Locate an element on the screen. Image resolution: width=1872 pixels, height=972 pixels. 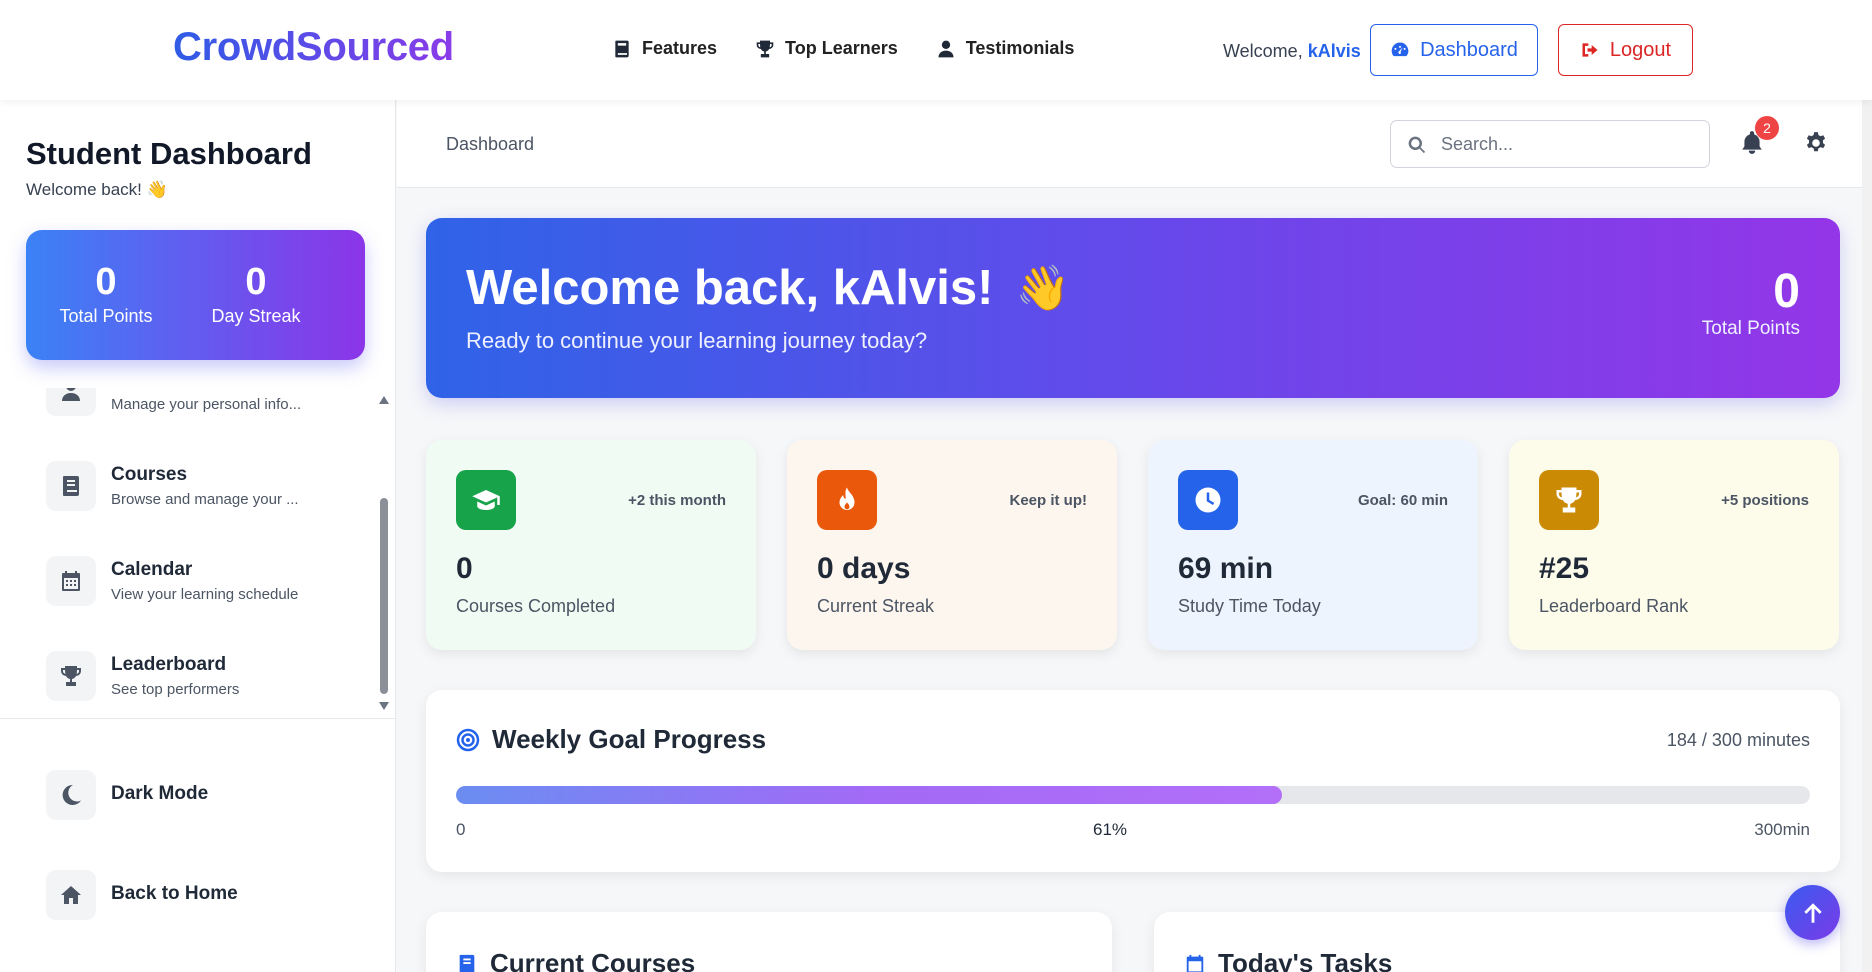
search-input is located at coordinates (1571, 144).